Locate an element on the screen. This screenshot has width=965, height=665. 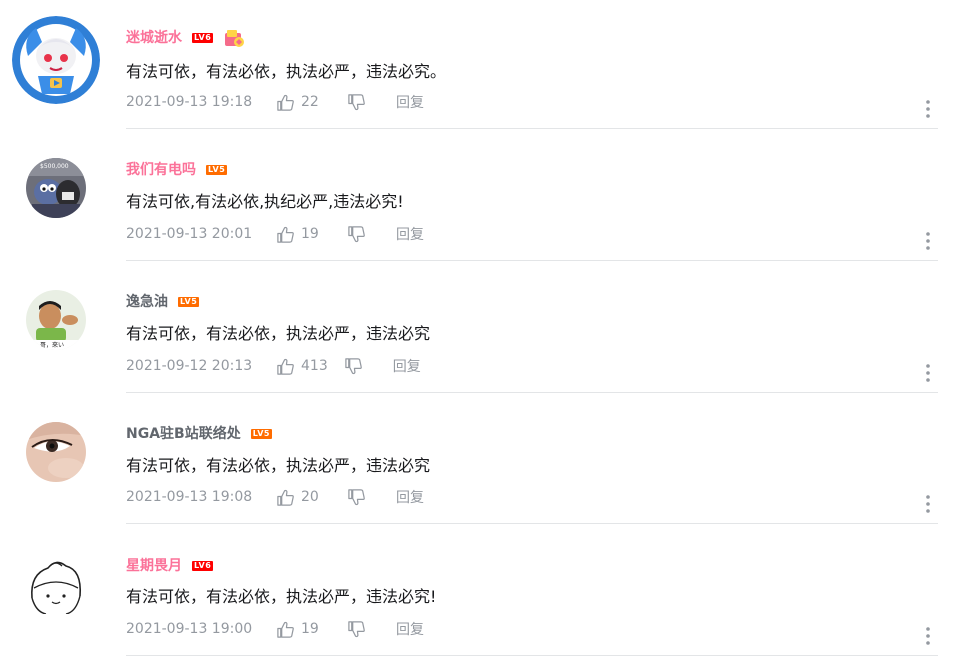
username: 星期畏月 is located at coordinates (154, 566).